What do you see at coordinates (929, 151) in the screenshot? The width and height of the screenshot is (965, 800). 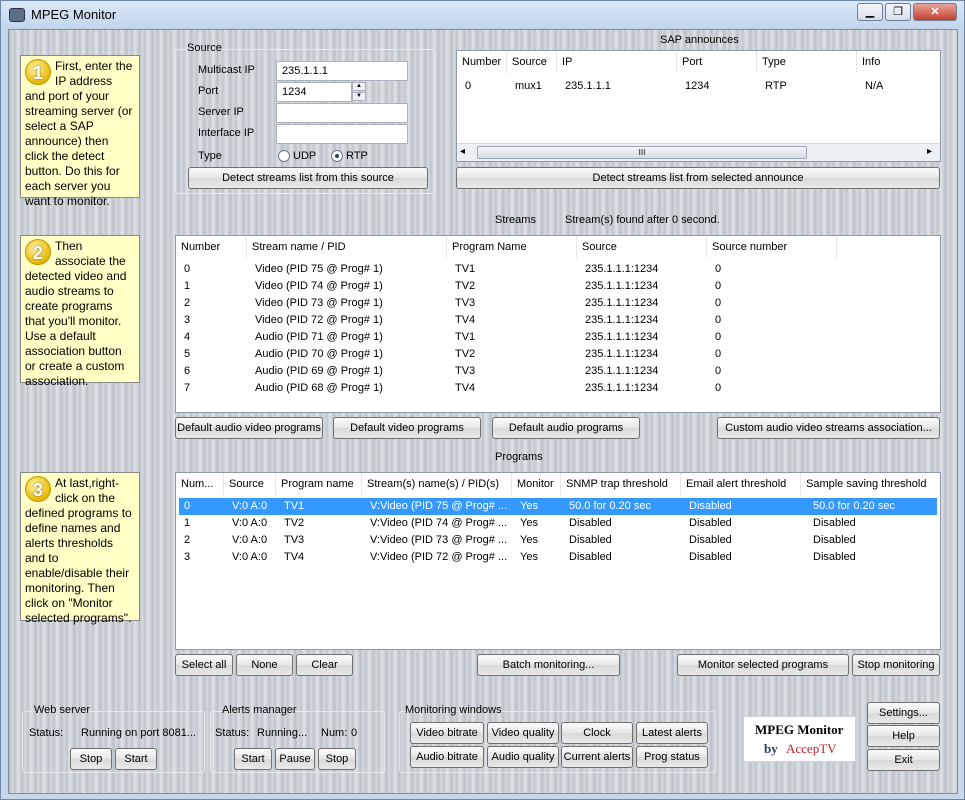 I see `scroll-right-icon: ▸` at bounding box center [929, 151].